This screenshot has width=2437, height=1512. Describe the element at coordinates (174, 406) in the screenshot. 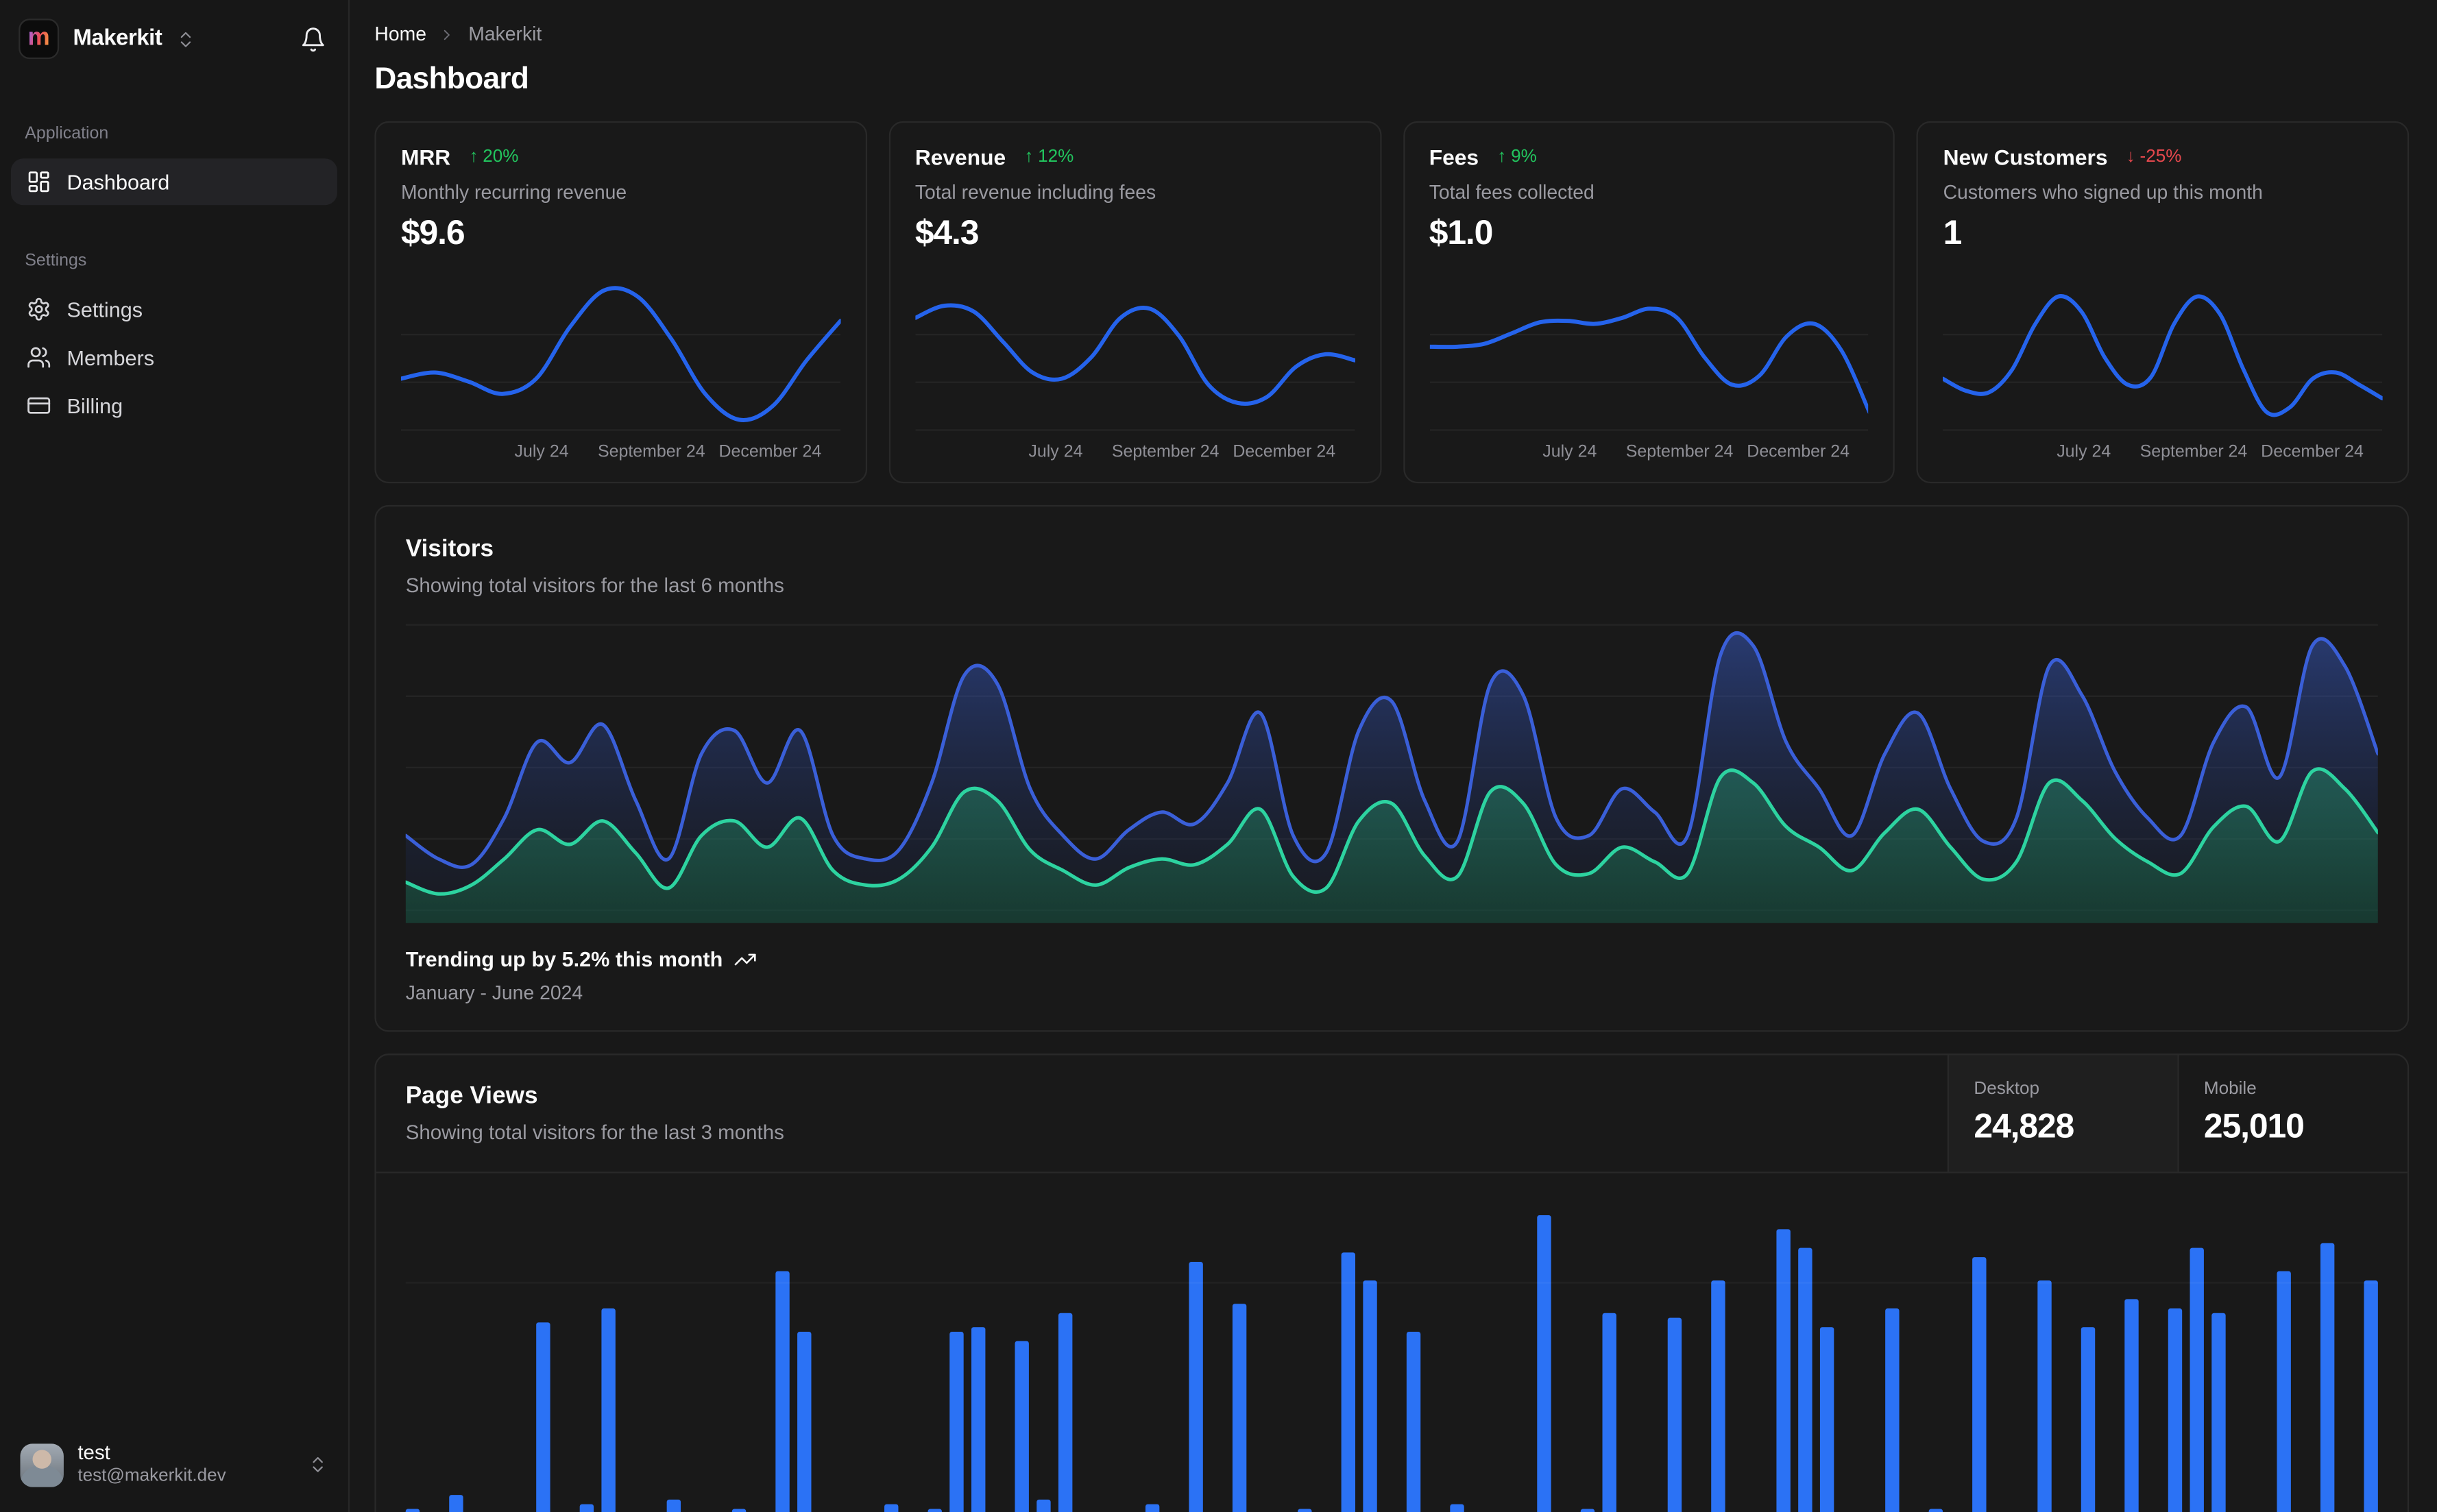

I see `sidebar-item-billing: Billing` at that location.